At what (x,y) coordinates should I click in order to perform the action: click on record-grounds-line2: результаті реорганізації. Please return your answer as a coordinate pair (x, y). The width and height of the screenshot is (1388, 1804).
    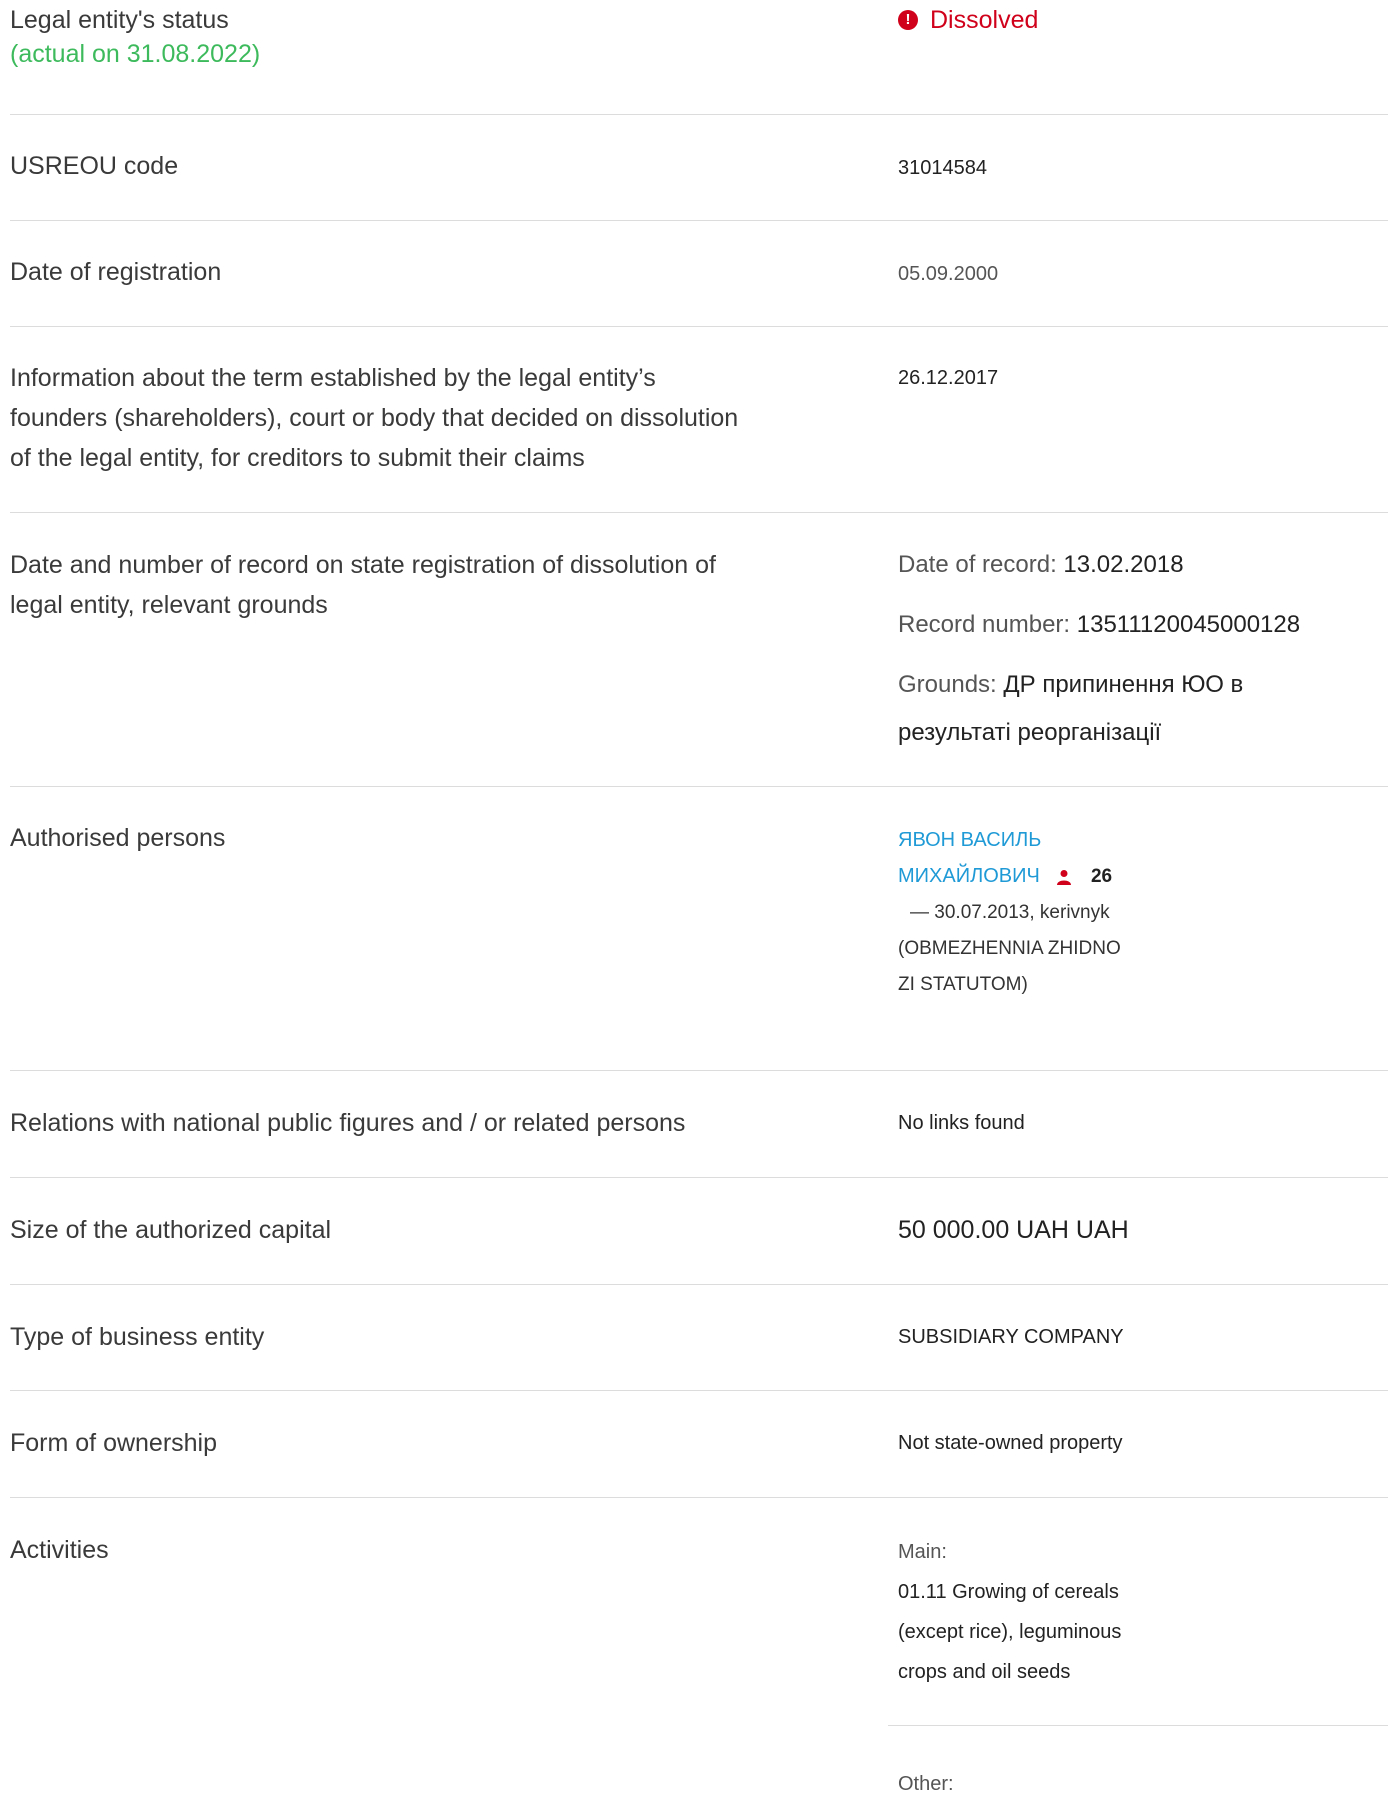
    Looking at the image, I should click on (1030, 732).